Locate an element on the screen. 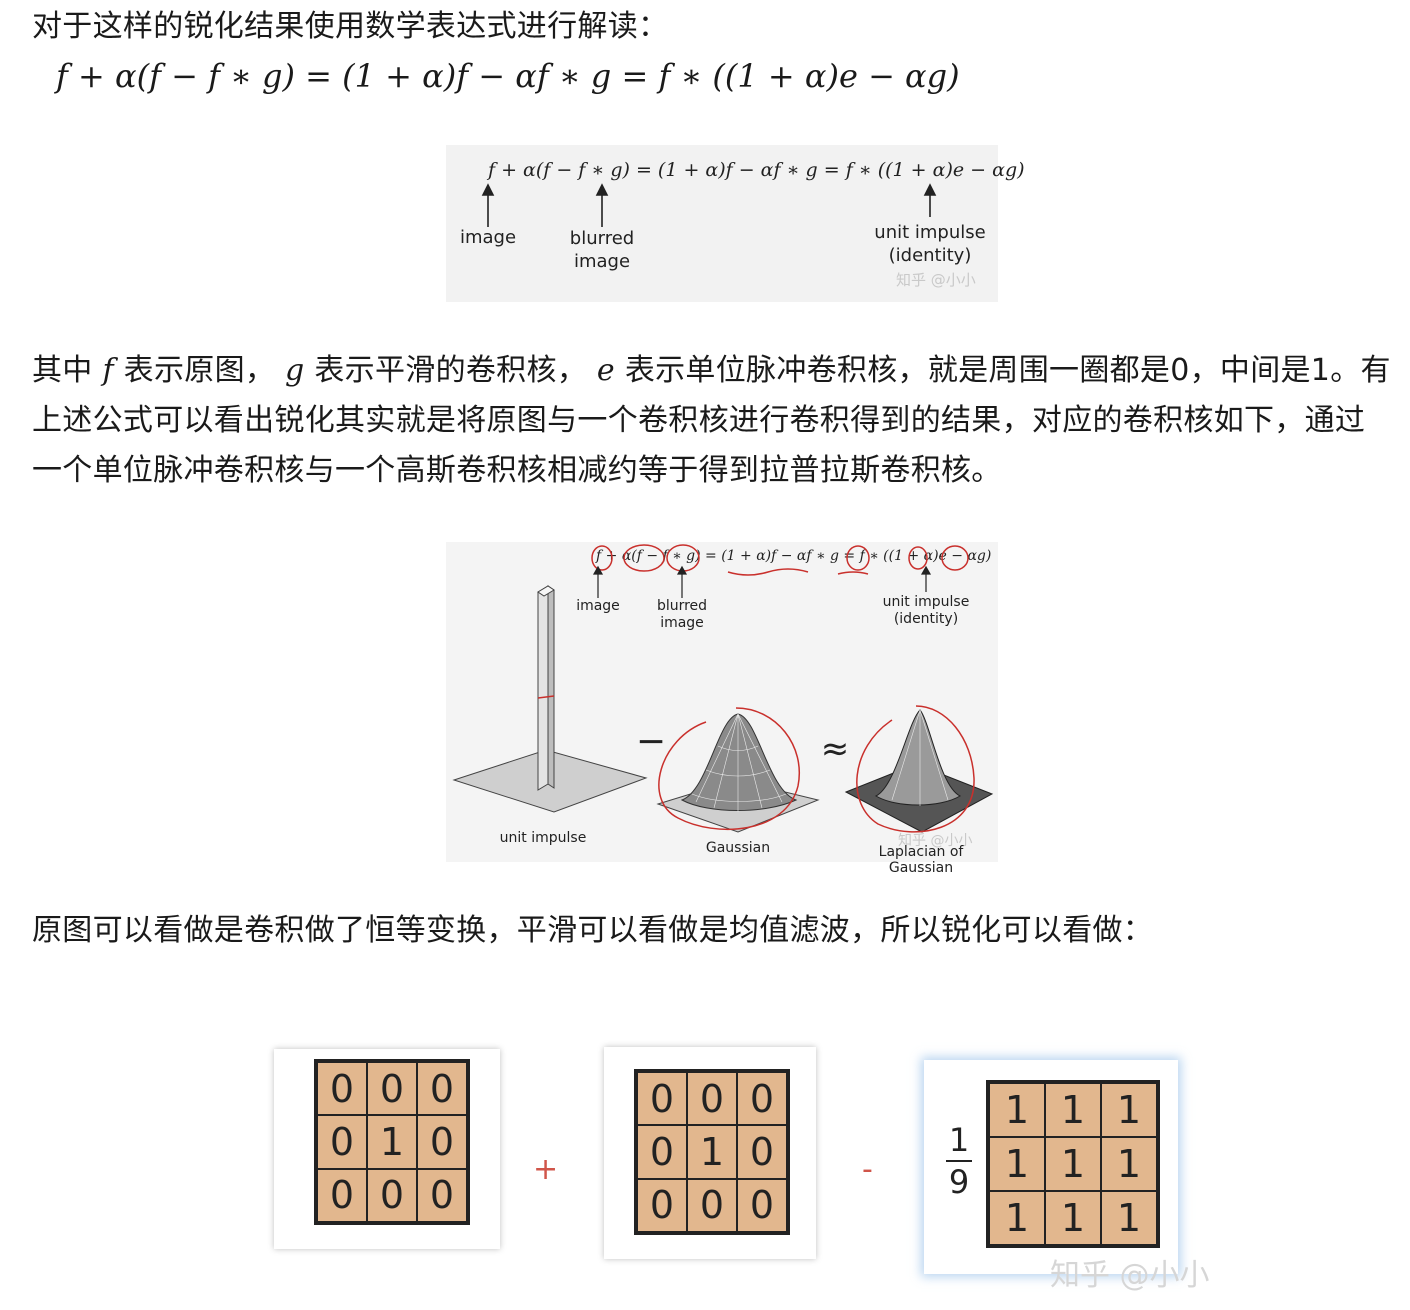  figure2-label-laplacian-of-gaussian: Laplacian of Gaussian is located at coordinates (921, 860).